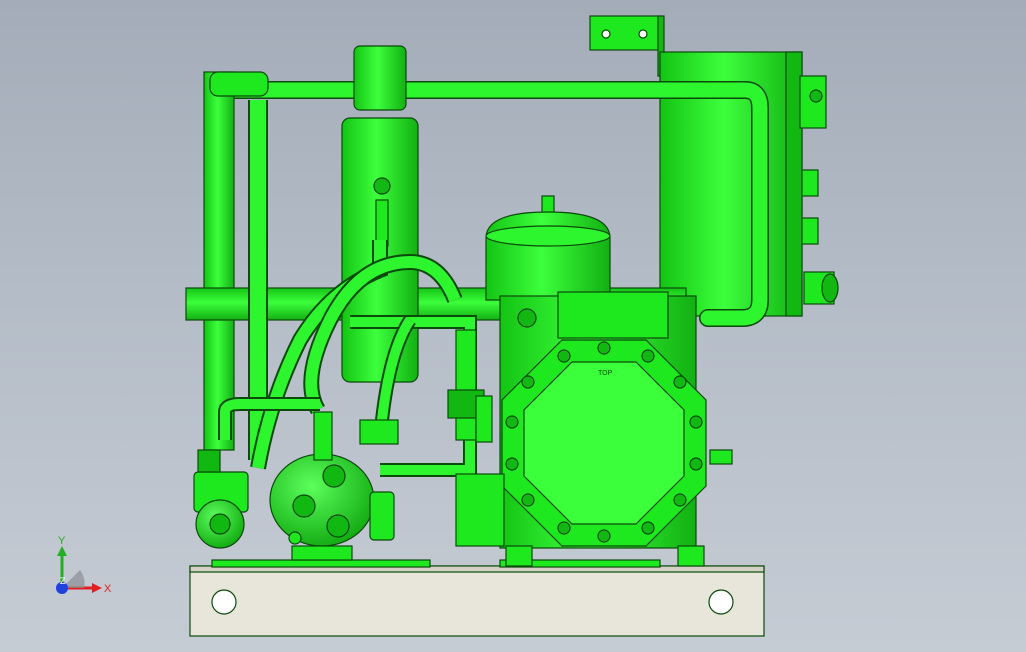  What do you see at coordinates (721, 602) in the screenshot?
I see `base-mount-hole-right` at bounding box center [721, 602].